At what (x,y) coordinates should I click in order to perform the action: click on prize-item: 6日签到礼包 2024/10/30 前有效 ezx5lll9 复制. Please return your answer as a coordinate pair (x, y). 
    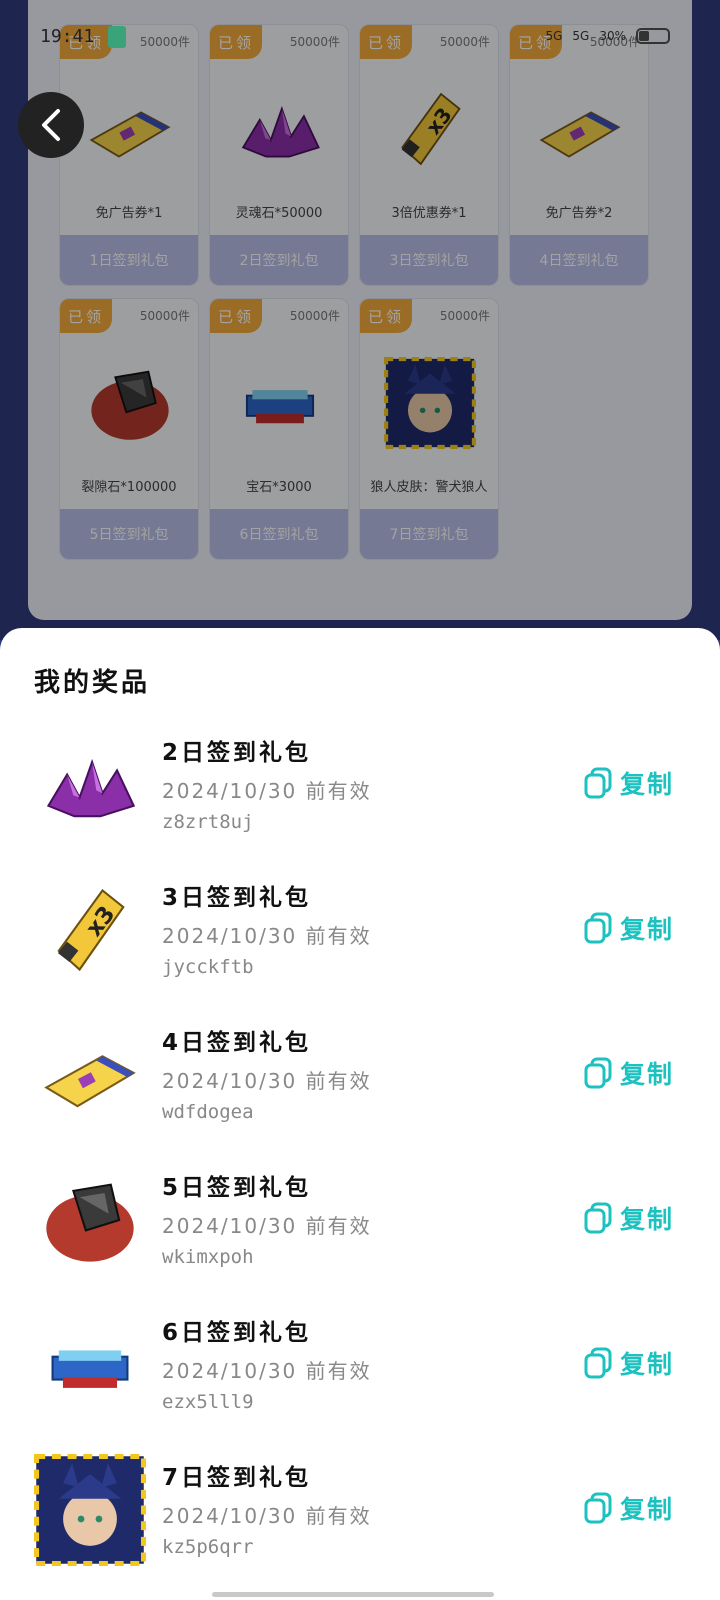
    Looking at the image, I should click on (360, 1365).